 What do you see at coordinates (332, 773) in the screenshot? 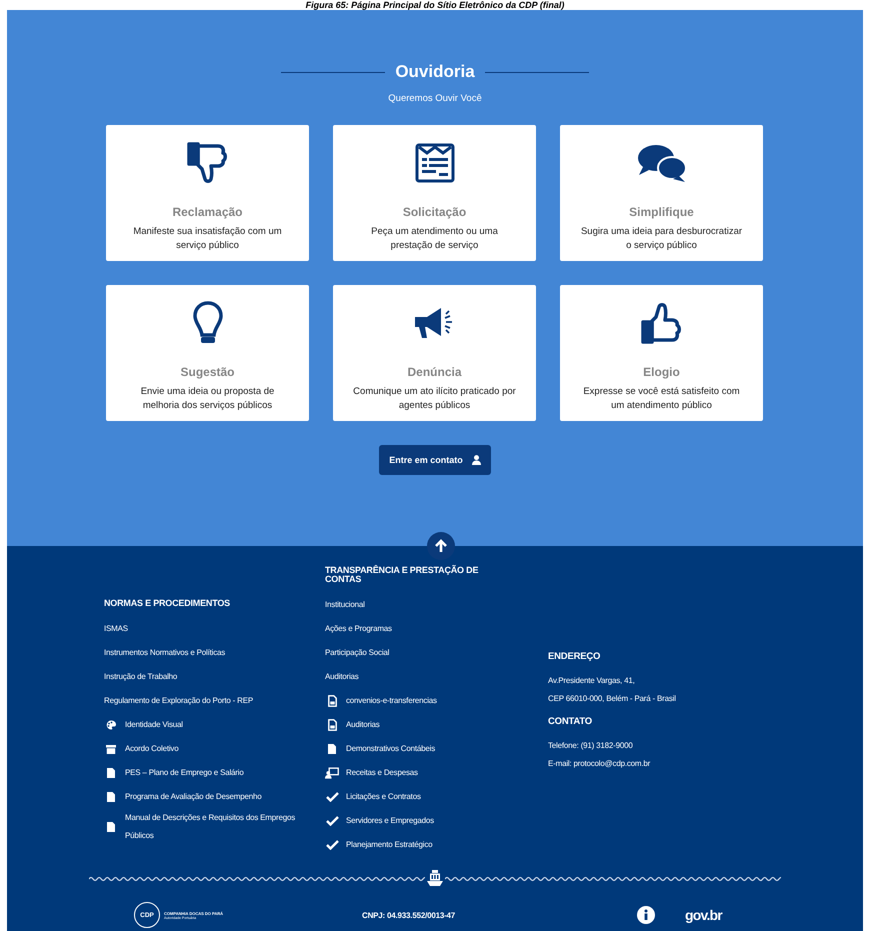
I see `monitor-user-icon` at bounding box center [332, 773].